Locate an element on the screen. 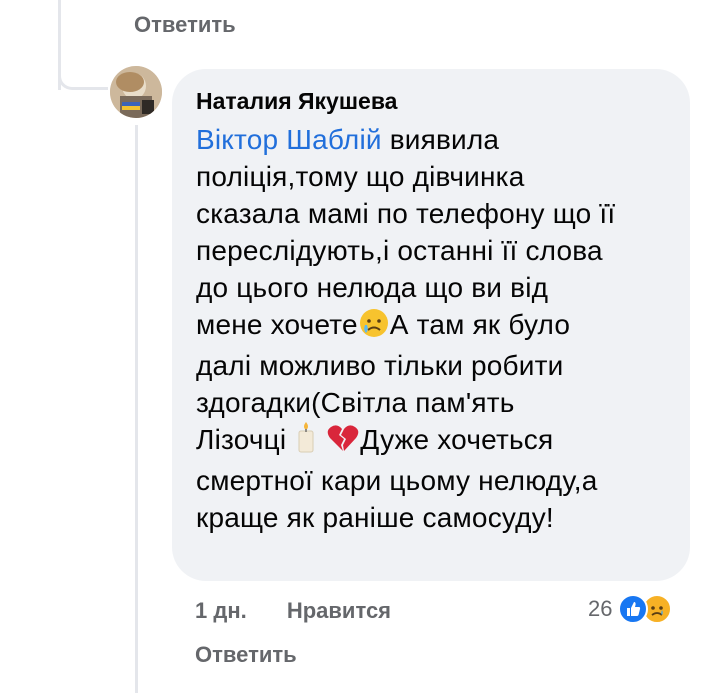  mention-link: Віктор Шаблій is located at coordinates (289, 139).